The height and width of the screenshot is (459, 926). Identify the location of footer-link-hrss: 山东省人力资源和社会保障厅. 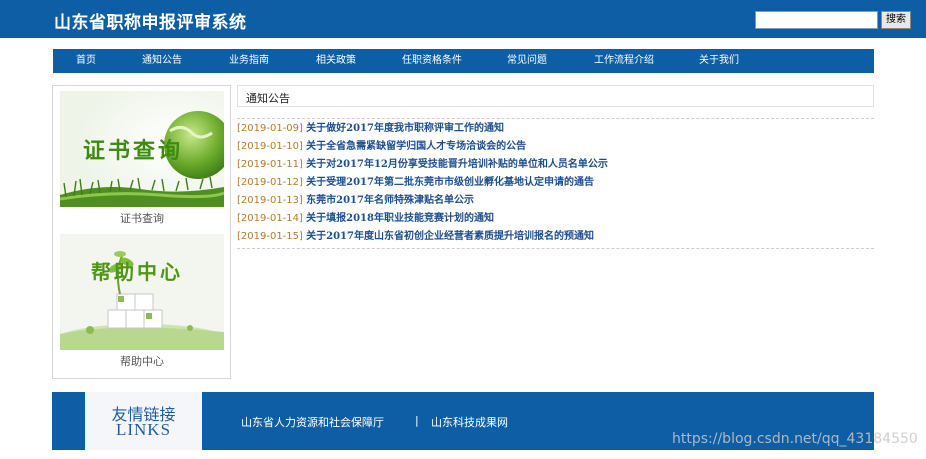
(312, 422).